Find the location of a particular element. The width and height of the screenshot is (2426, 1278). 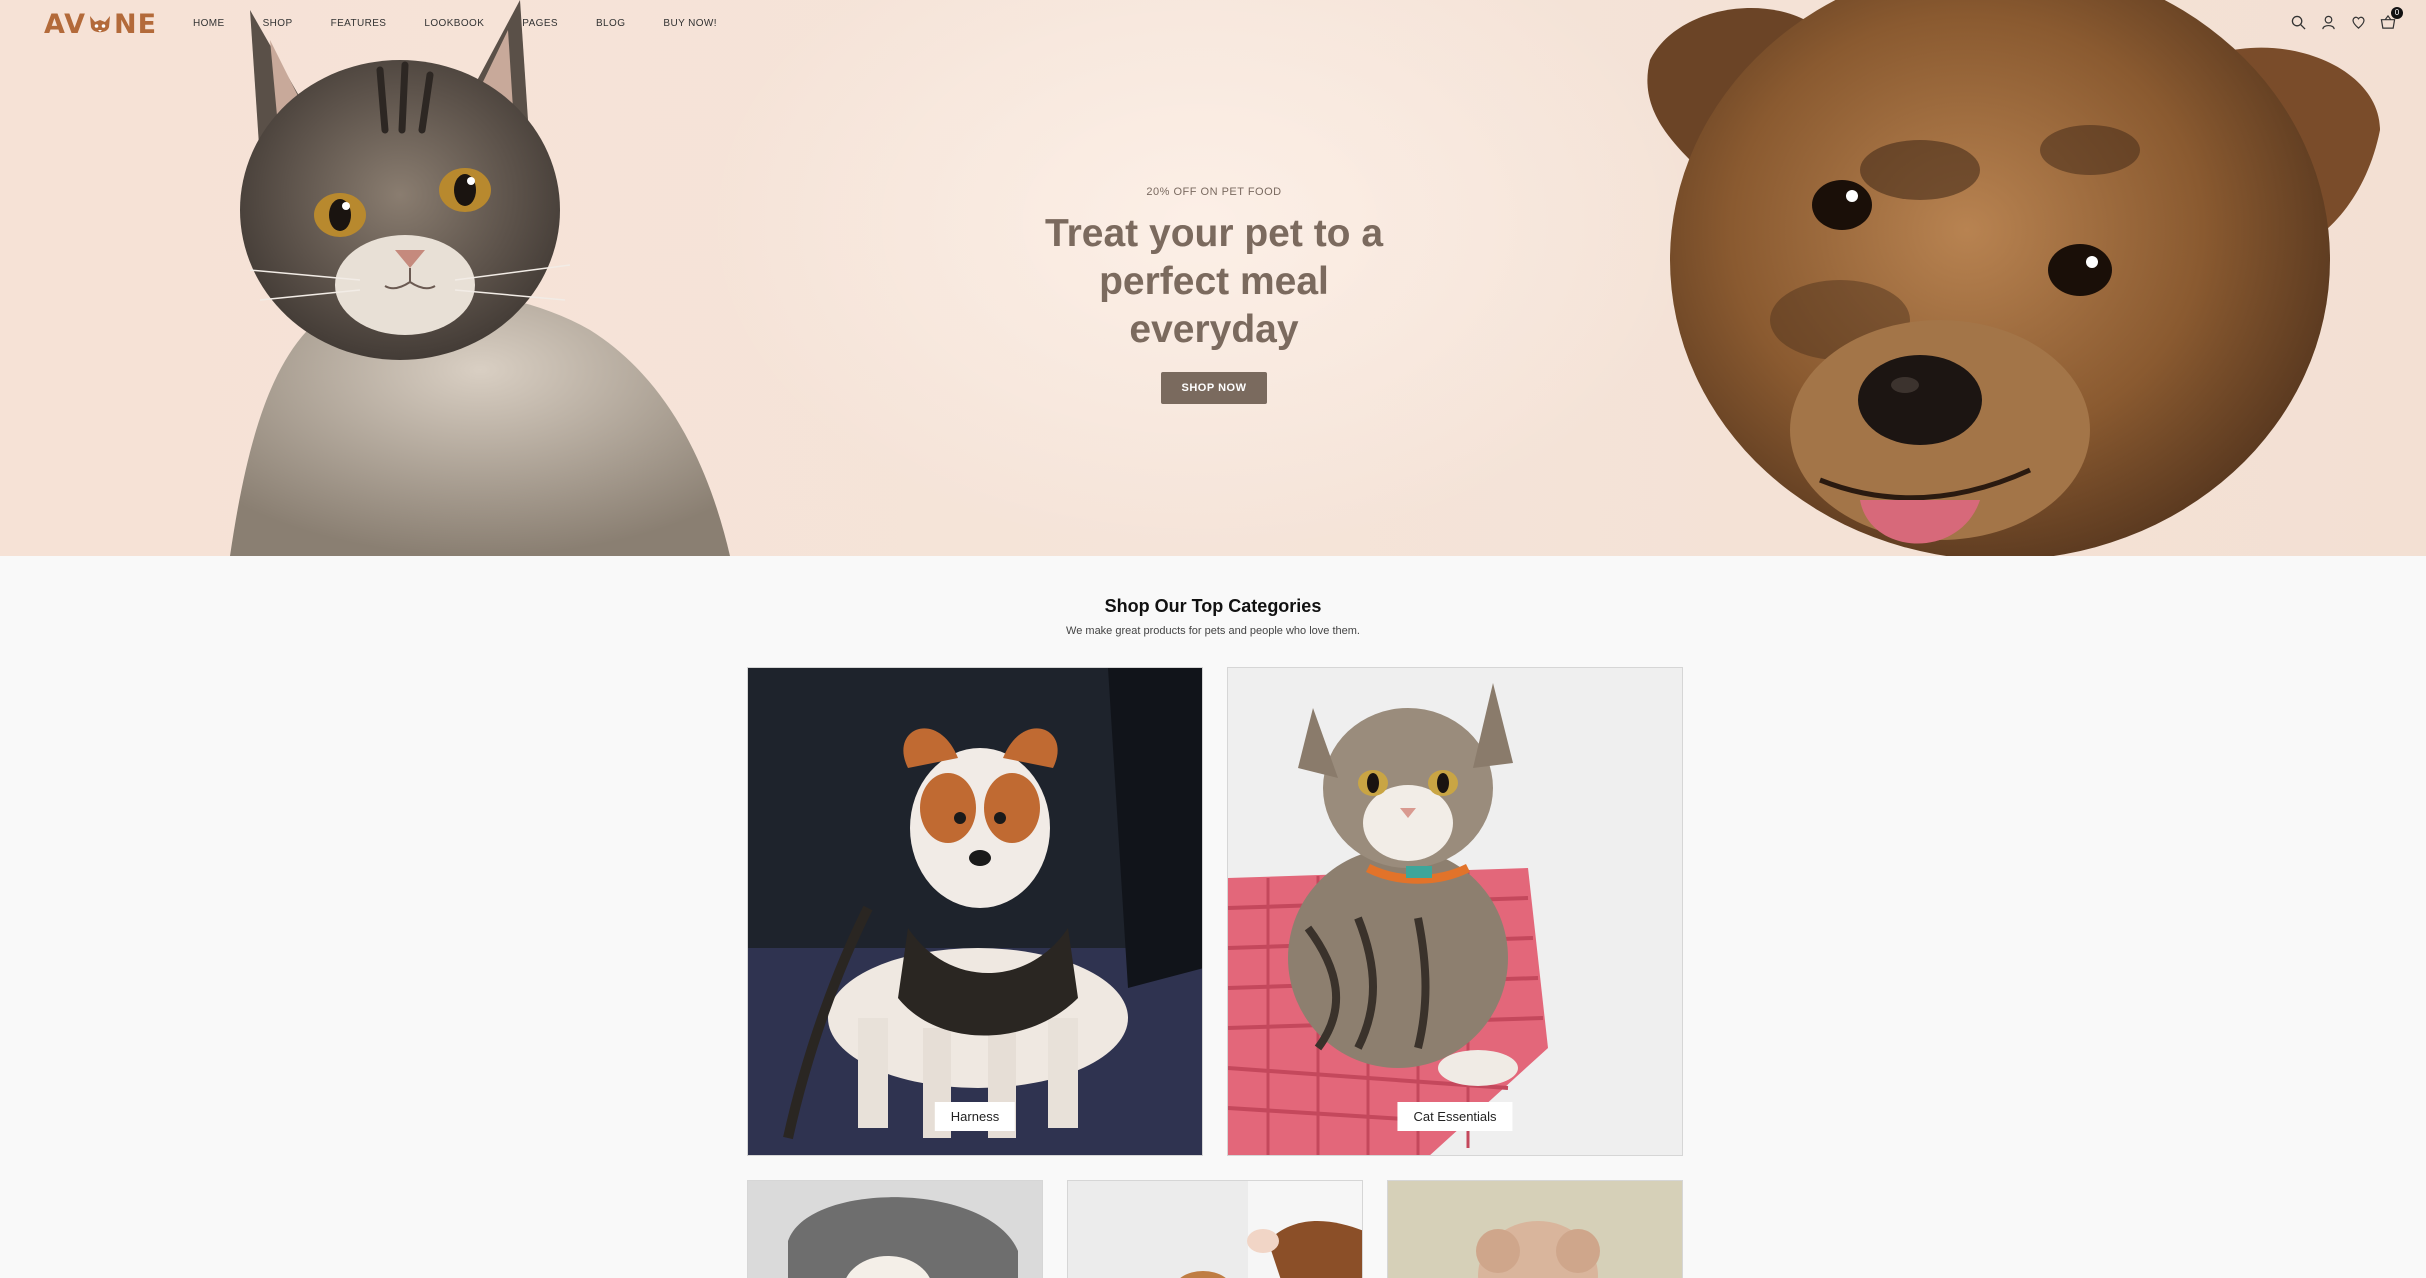

nav-item-features: FEATURES is located at coordinates (359, 23).